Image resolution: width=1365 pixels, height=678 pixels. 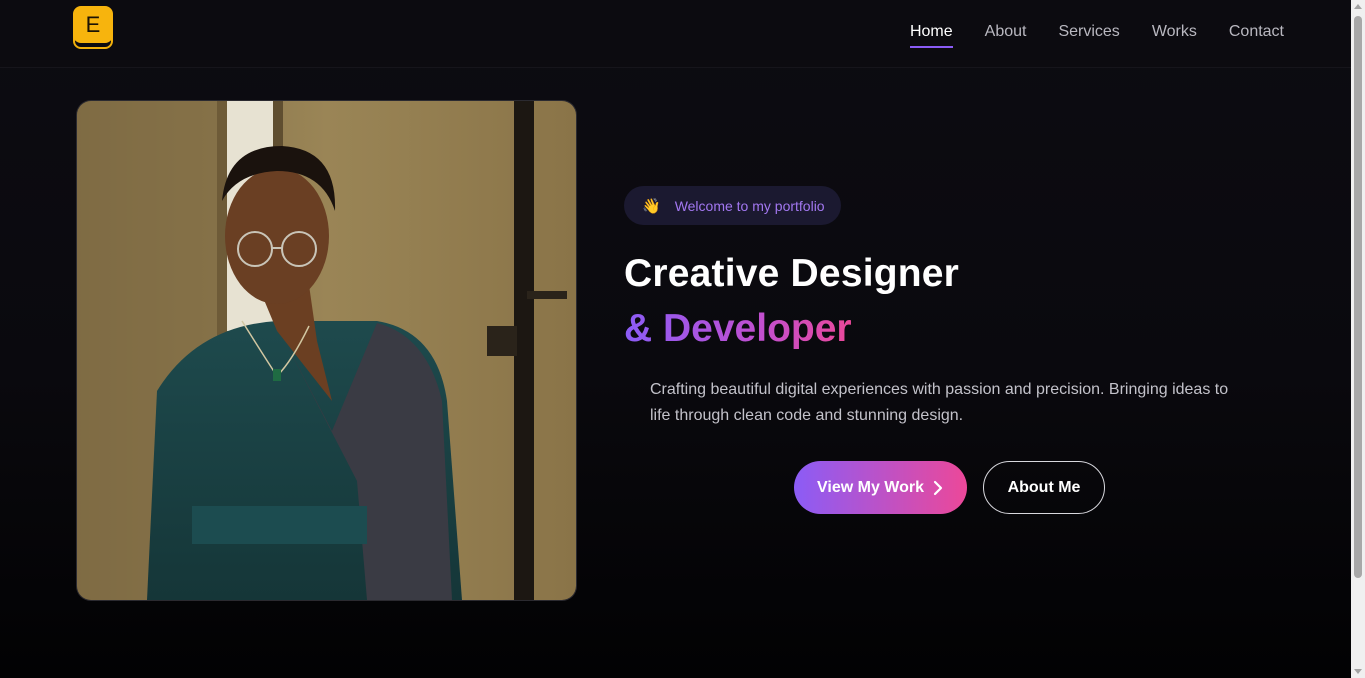 I want to click on nav-works: Works, so click(x=1174, y=34).